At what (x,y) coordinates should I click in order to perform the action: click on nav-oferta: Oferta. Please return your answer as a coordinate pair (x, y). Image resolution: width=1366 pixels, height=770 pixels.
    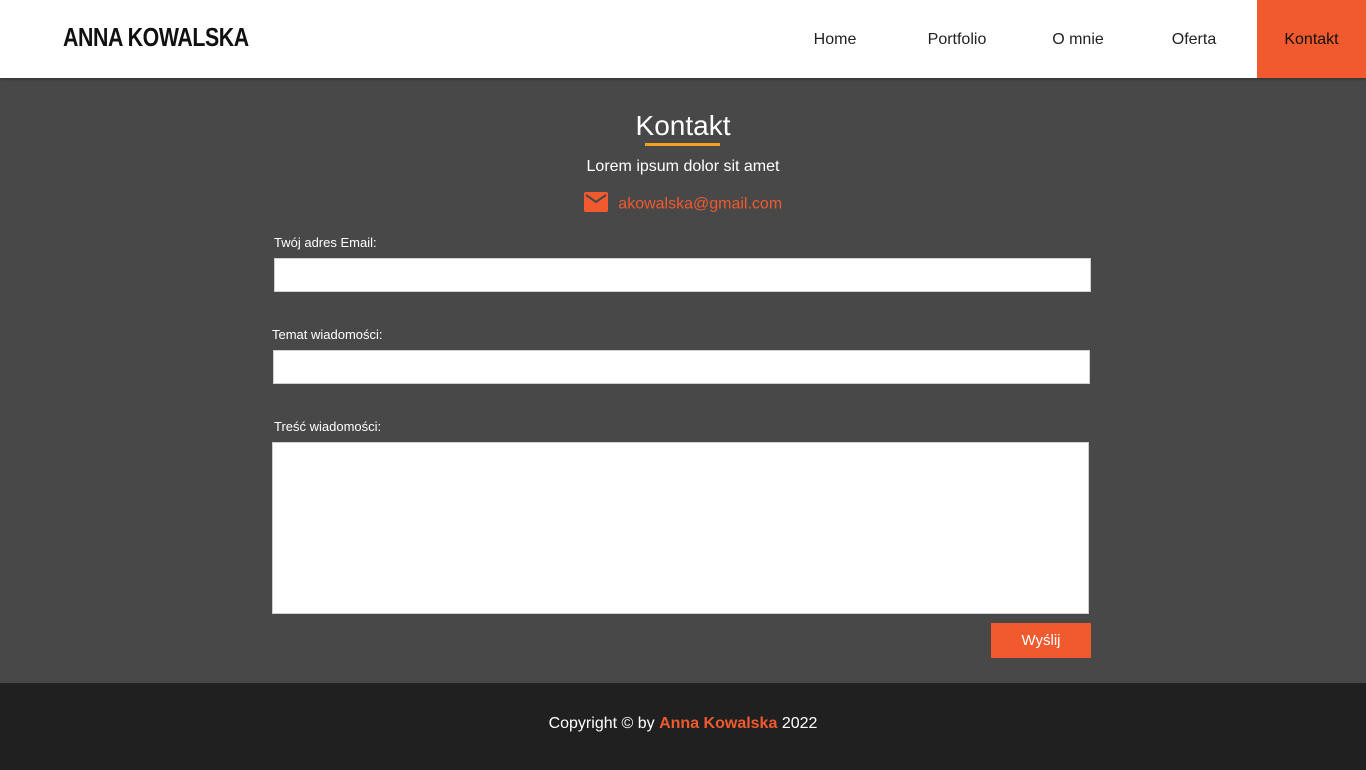
    Looking at the image, I should click on (1194, 39).